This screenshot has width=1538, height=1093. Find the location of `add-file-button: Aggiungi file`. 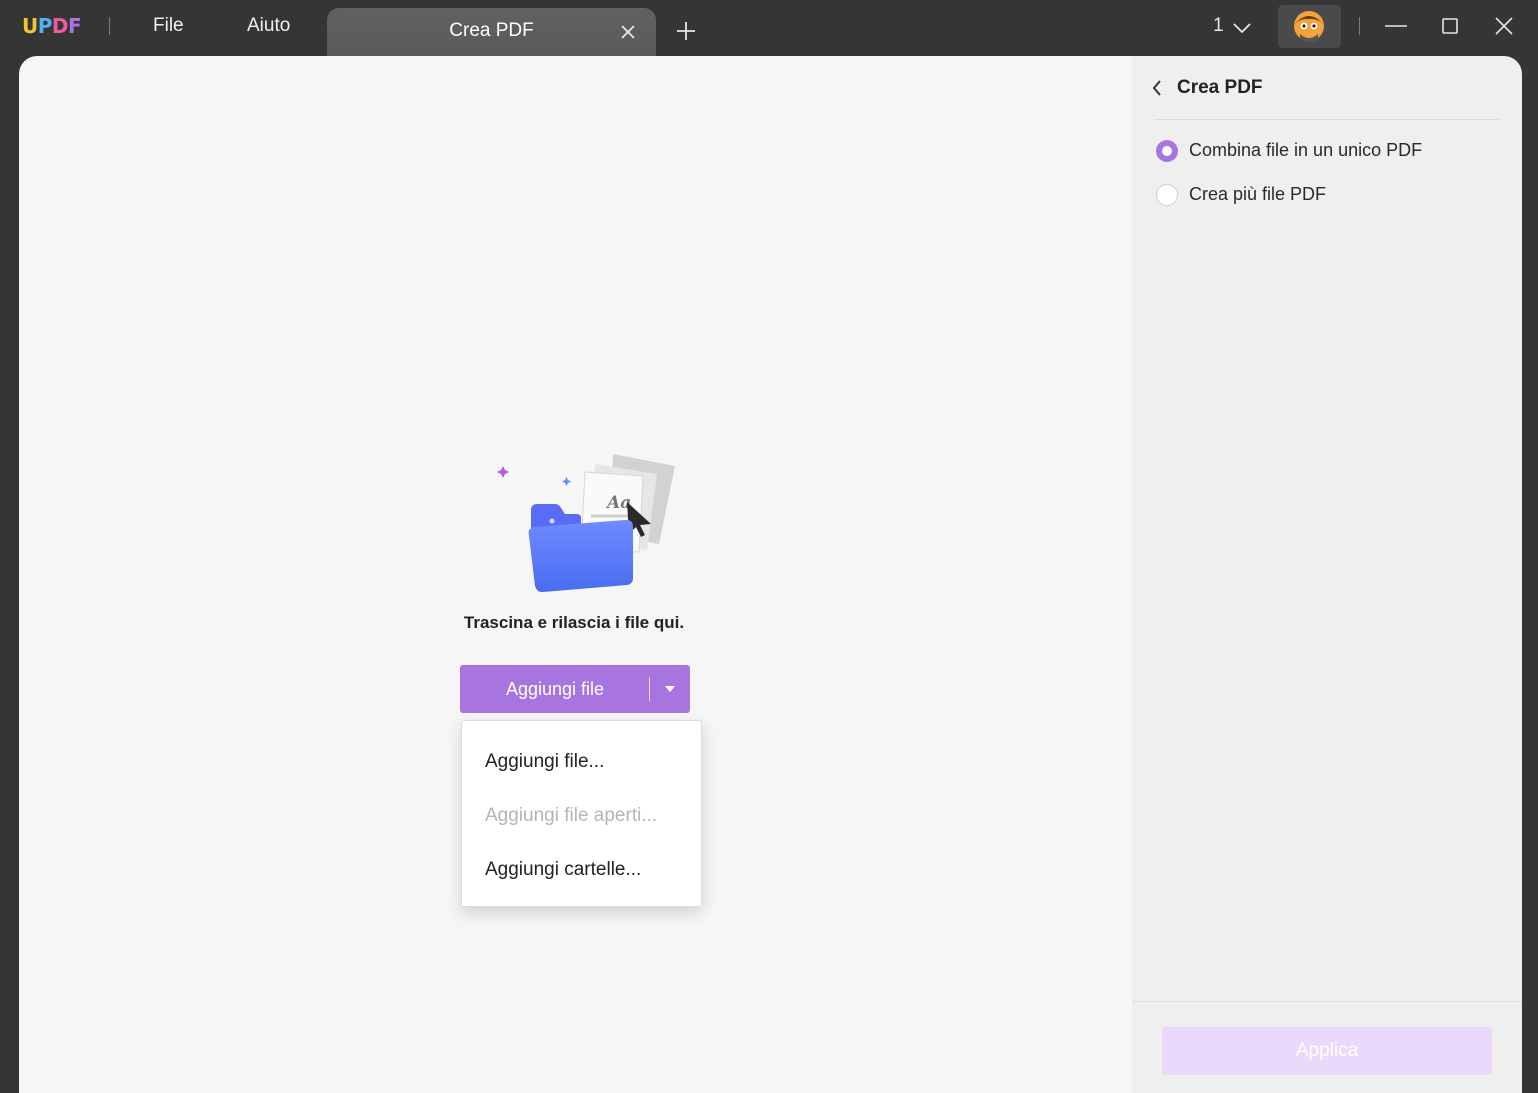

add-file-button: Aggiungi file is located at coordinates (575, 689).